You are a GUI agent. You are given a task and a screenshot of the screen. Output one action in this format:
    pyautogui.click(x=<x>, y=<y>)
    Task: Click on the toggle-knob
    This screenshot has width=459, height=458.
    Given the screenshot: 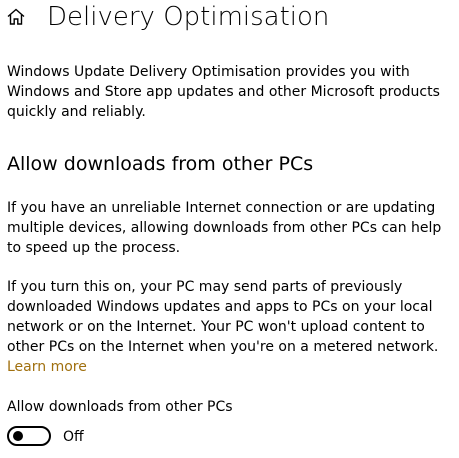 What is the action you would take?
    pyautogui.click(x=18, y=436)
    